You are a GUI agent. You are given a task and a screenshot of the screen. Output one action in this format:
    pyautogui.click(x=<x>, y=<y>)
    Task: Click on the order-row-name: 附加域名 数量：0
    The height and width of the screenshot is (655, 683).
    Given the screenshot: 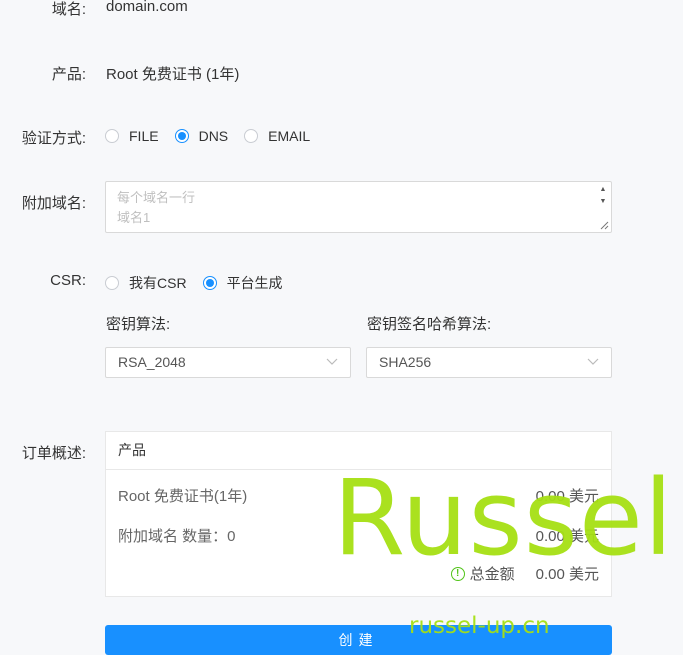 What is the action you would take?
    pyautogui.click(x=177, y=536)
    